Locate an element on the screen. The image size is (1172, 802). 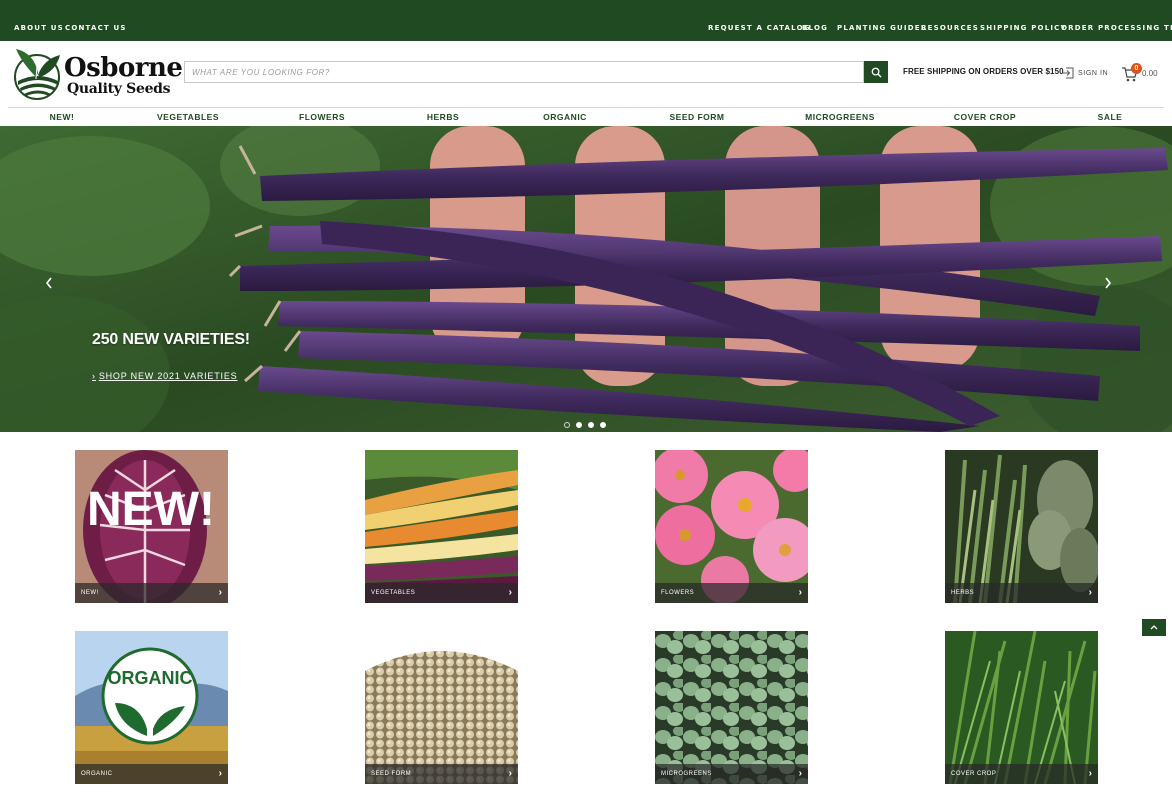
nav-herbs: HERBS is located at coordinates (443, 117).